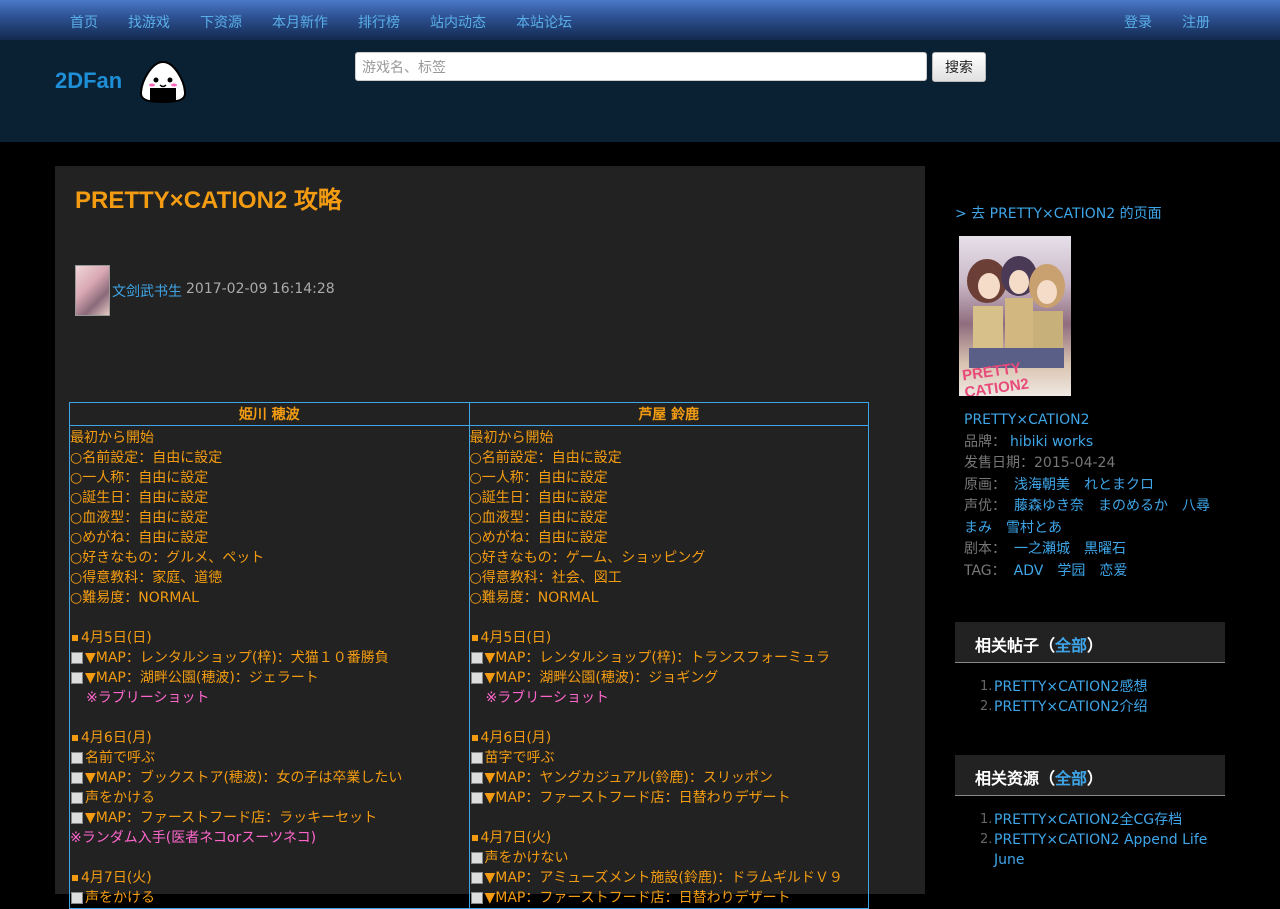  What do you see at coordinates (1042, 485) in the screenshot?
I see `artist-link: 浅海朝美` at bounding box center [1042, 485].